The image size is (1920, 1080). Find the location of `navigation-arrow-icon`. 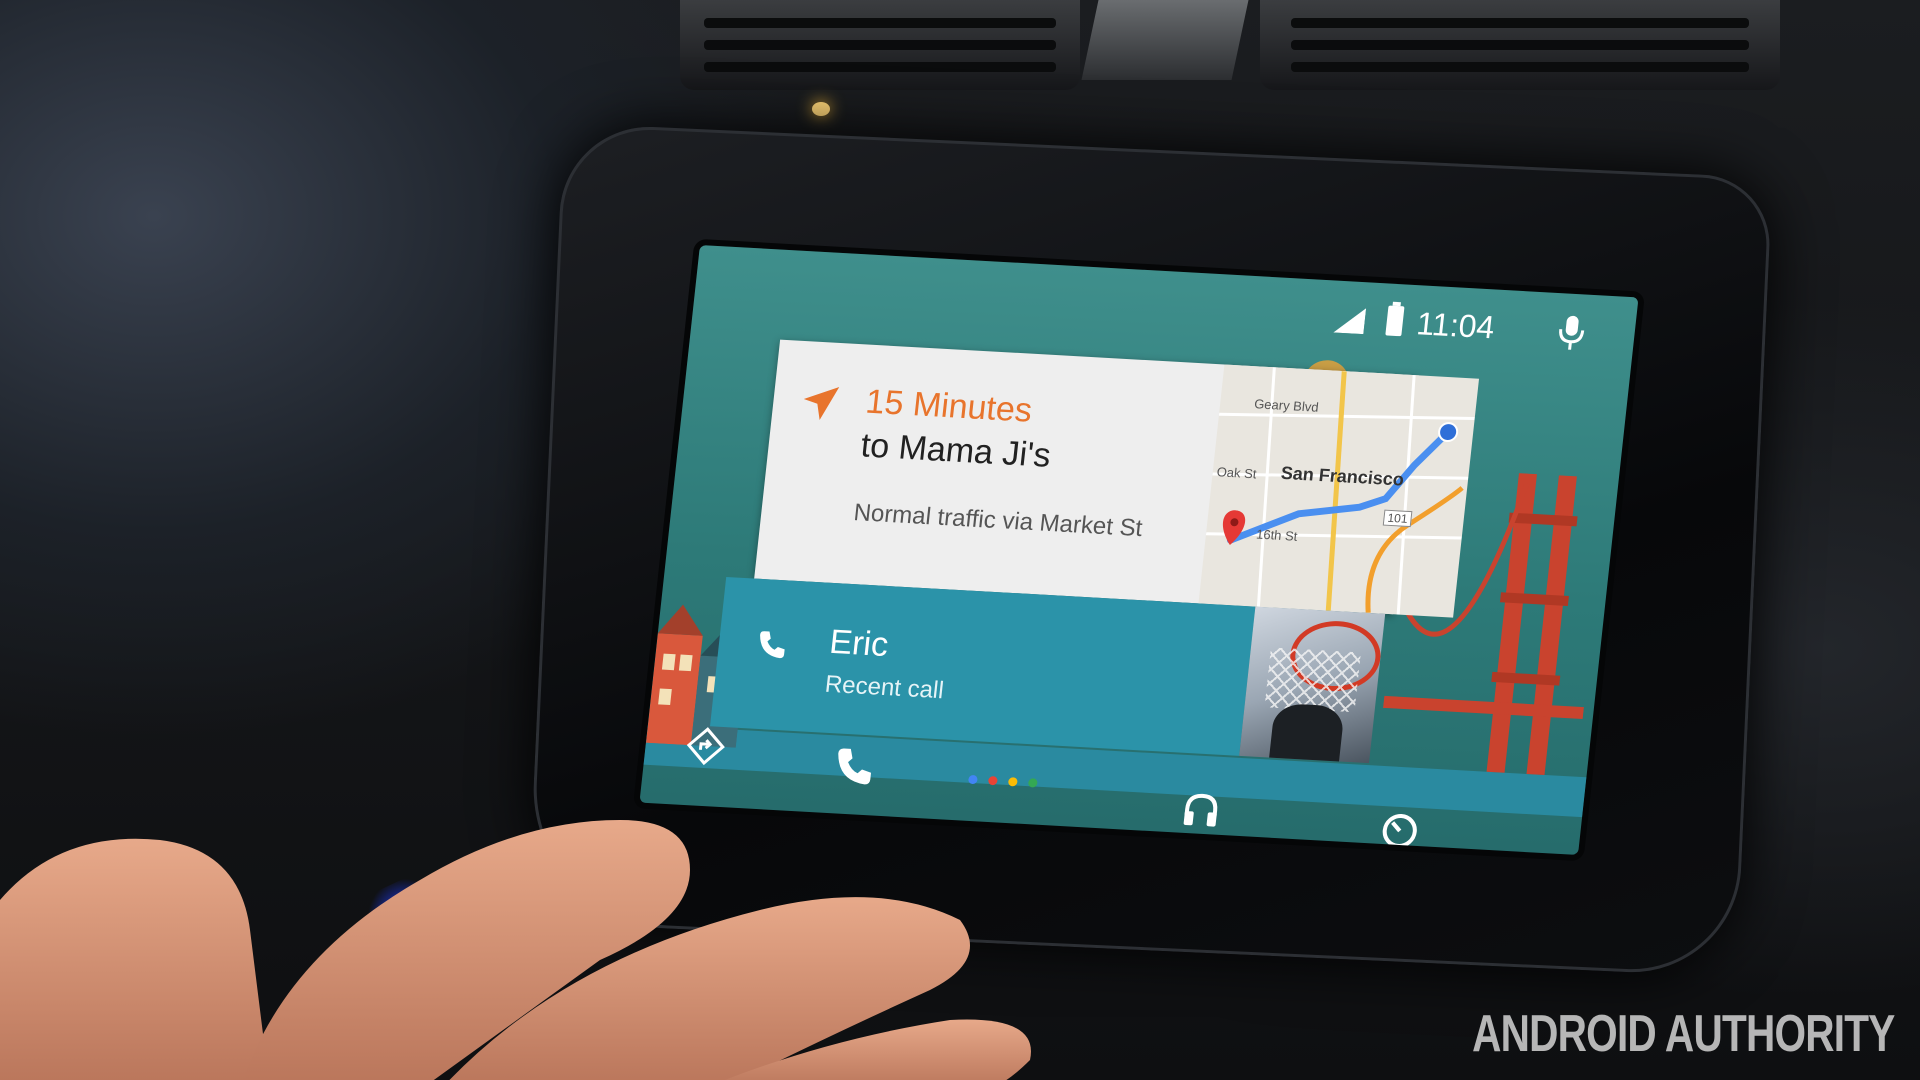

navigation-arrow-icon is located at coordinates (821, 403).